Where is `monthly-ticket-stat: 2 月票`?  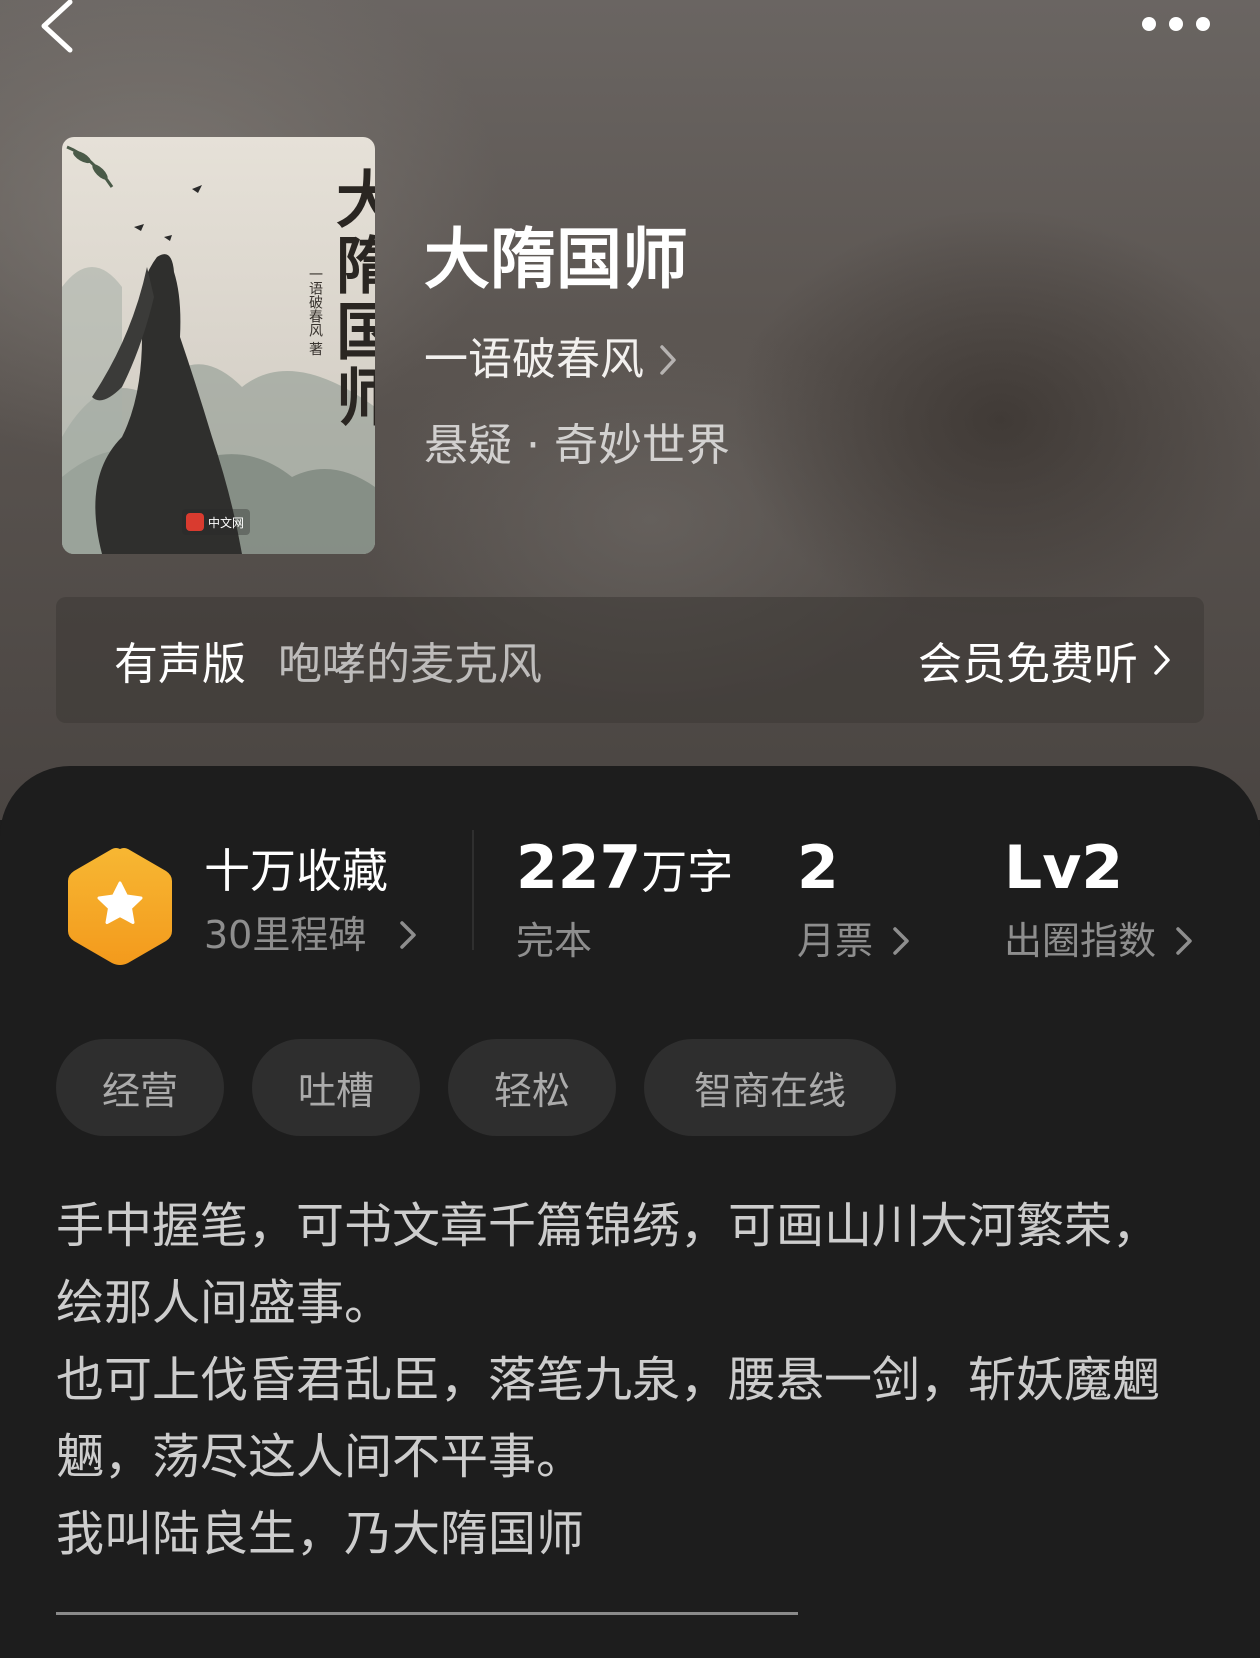
monthly-ticket-stat: 2 月票 is located at coordinates (854, 899).